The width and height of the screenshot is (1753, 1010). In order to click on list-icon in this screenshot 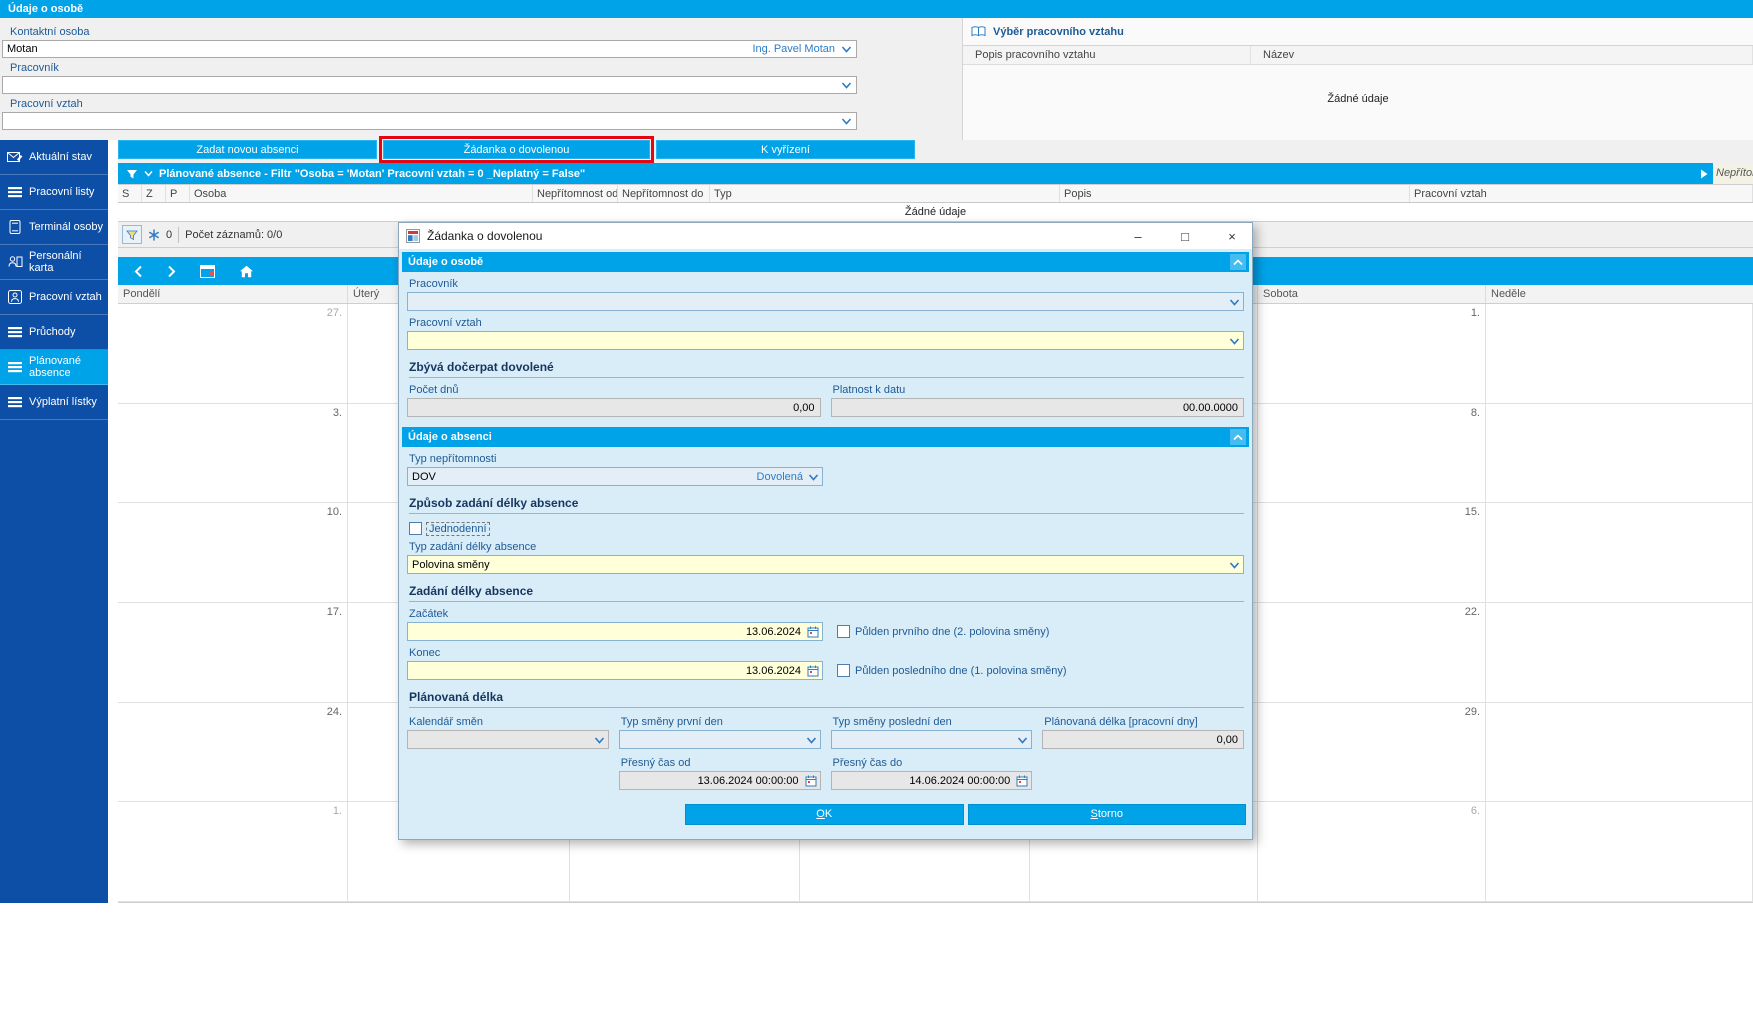, I will do `click(15, 402)`.